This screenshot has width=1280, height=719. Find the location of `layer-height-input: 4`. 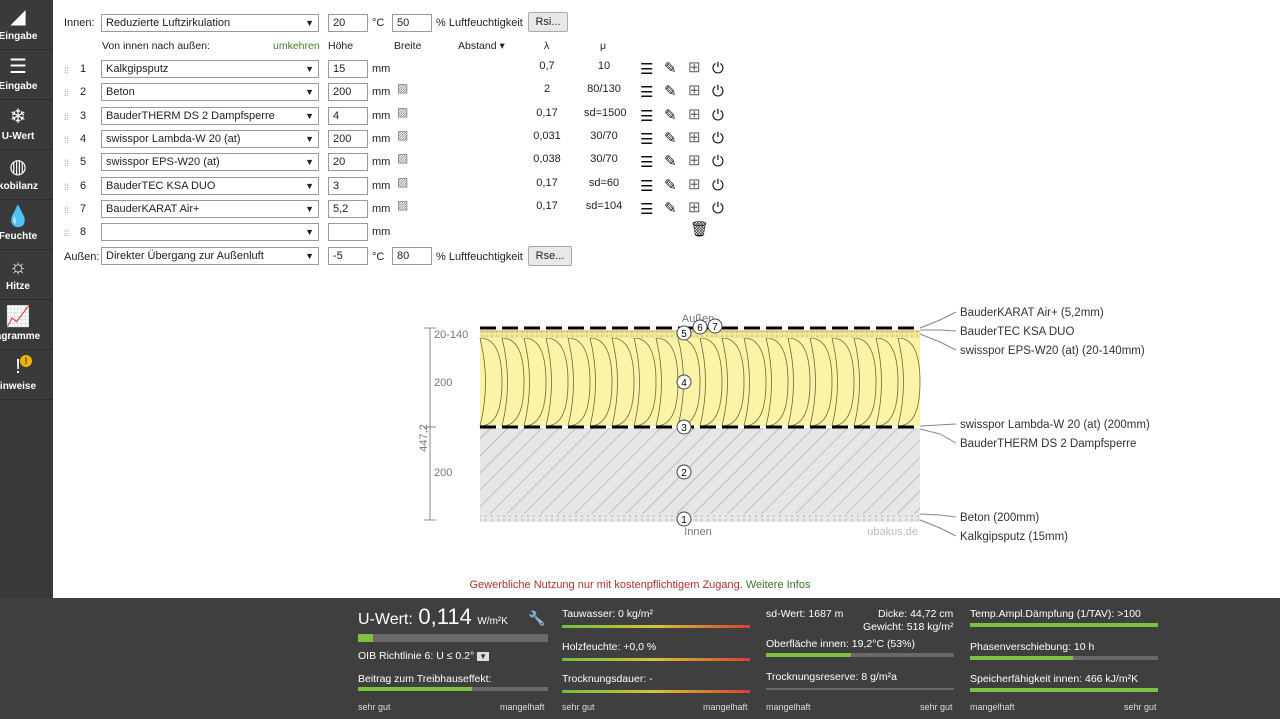

layer-height-input: 4 is located at coordinates (348, 115).